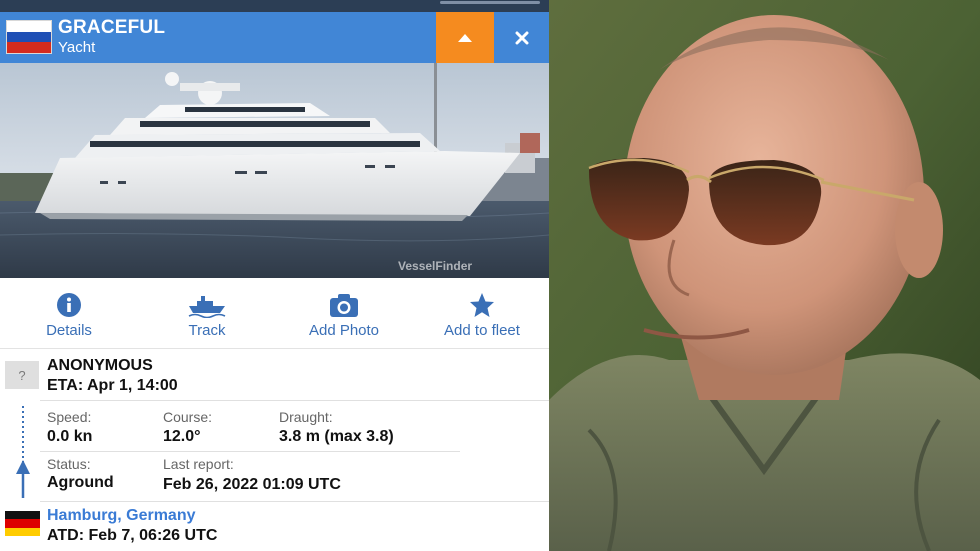  Describe the element at coordinates (29, 37) in the screenshot. I see `russia-flag-icon` at that location.